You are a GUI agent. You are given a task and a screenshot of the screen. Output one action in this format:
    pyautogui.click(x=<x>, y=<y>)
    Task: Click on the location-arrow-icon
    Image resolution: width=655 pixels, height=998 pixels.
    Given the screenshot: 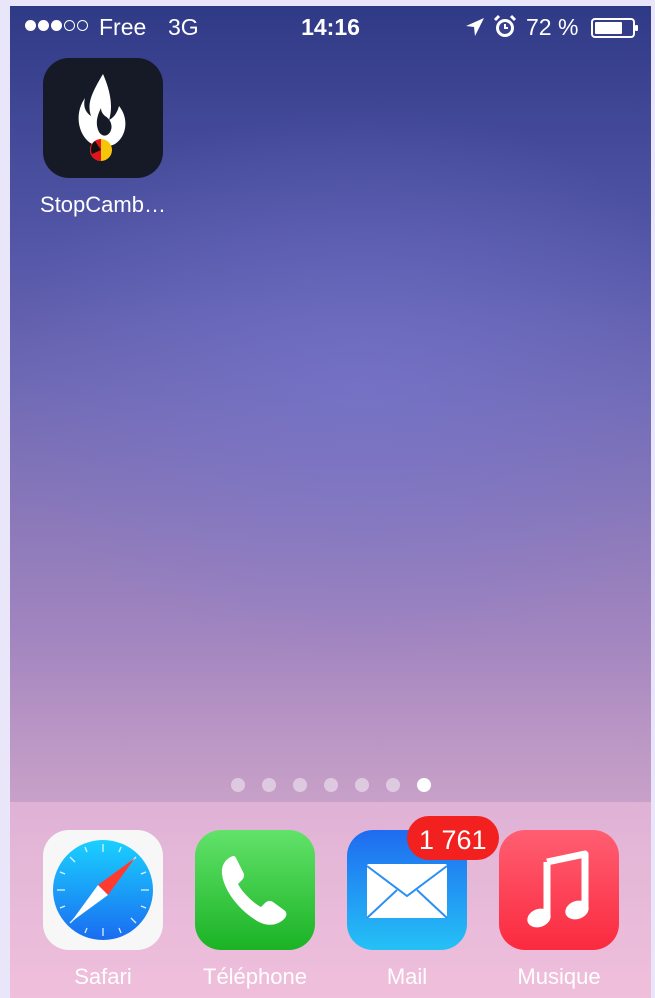 What is the action you would take?
    pyautogui.click(x=475, y=27)
    